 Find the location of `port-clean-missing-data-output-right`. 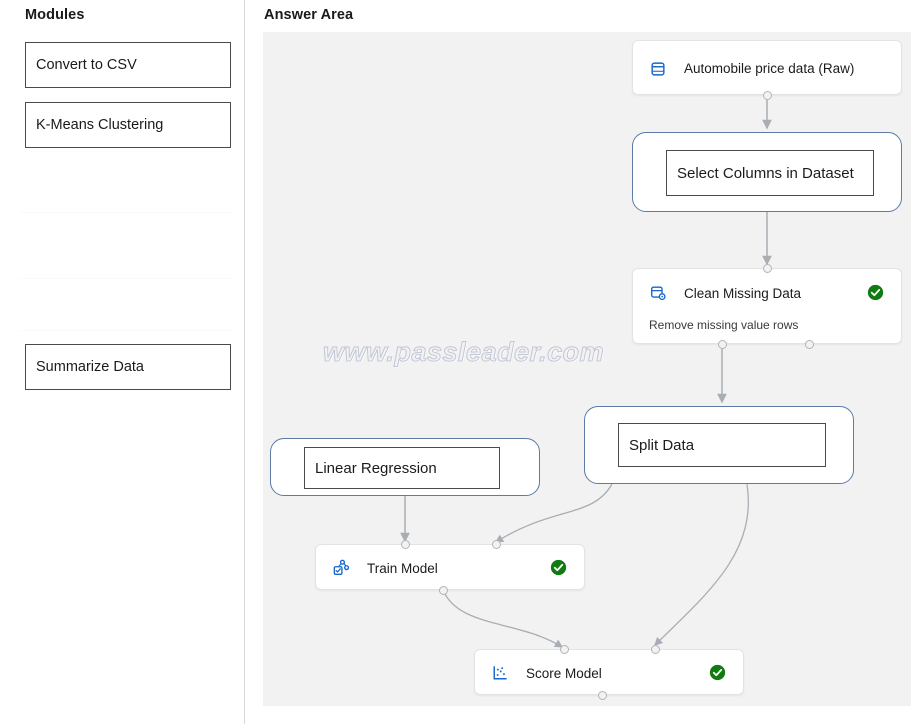

port-clean-missing-data-output-right is located at coordinates (809, 344).